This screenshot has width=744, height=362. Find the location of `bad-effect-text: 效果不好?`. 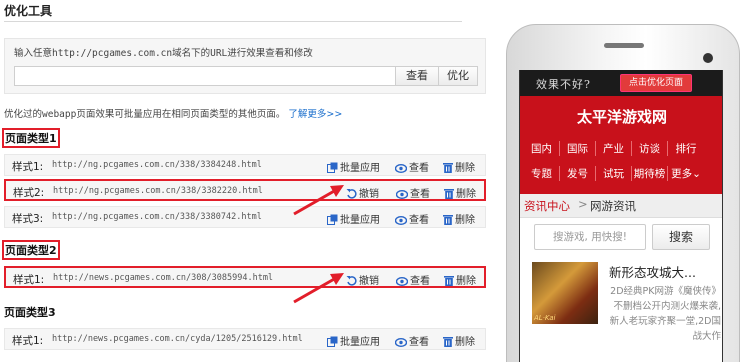

bad-effect-text: 效果不好? is located at coordinates (563, 84).